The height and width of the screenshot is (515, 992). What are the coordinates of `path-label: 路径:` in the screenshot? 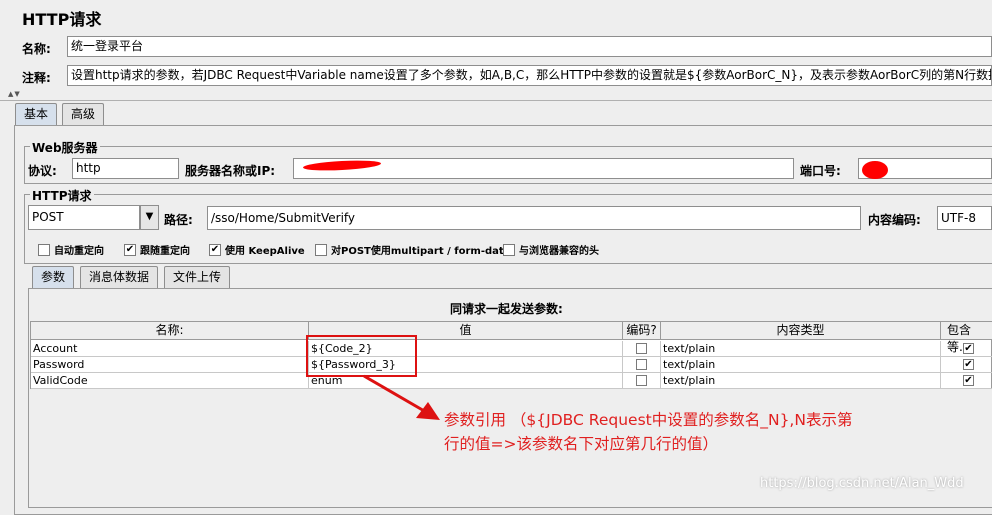 It's located at (178, 220).